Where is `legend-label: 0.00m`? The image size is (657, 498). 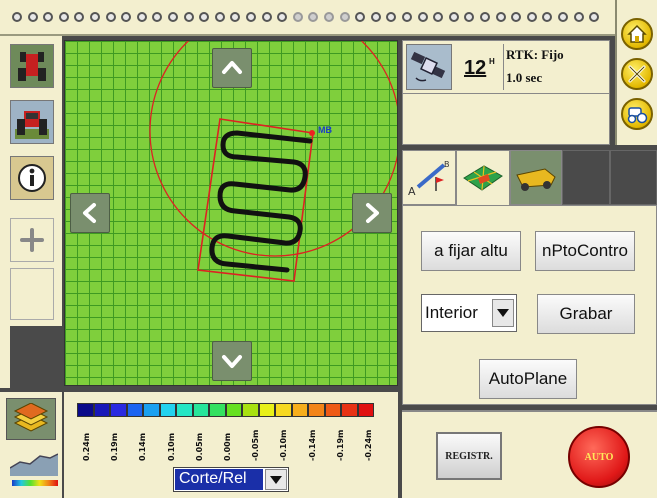
legend-label: 0.00m is located at coordinates (227, 446).